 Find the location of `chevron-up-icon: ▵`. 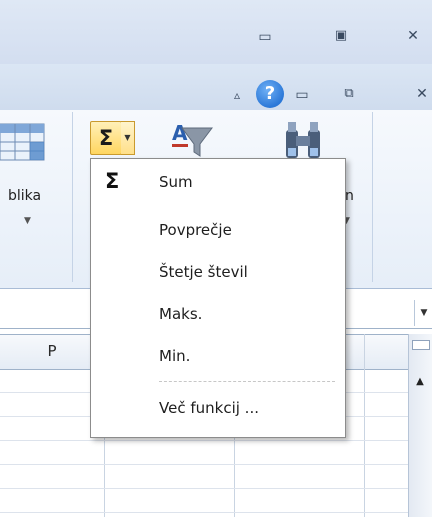

chevron-up-icon: ▵ is located at coordinates (237, 95).